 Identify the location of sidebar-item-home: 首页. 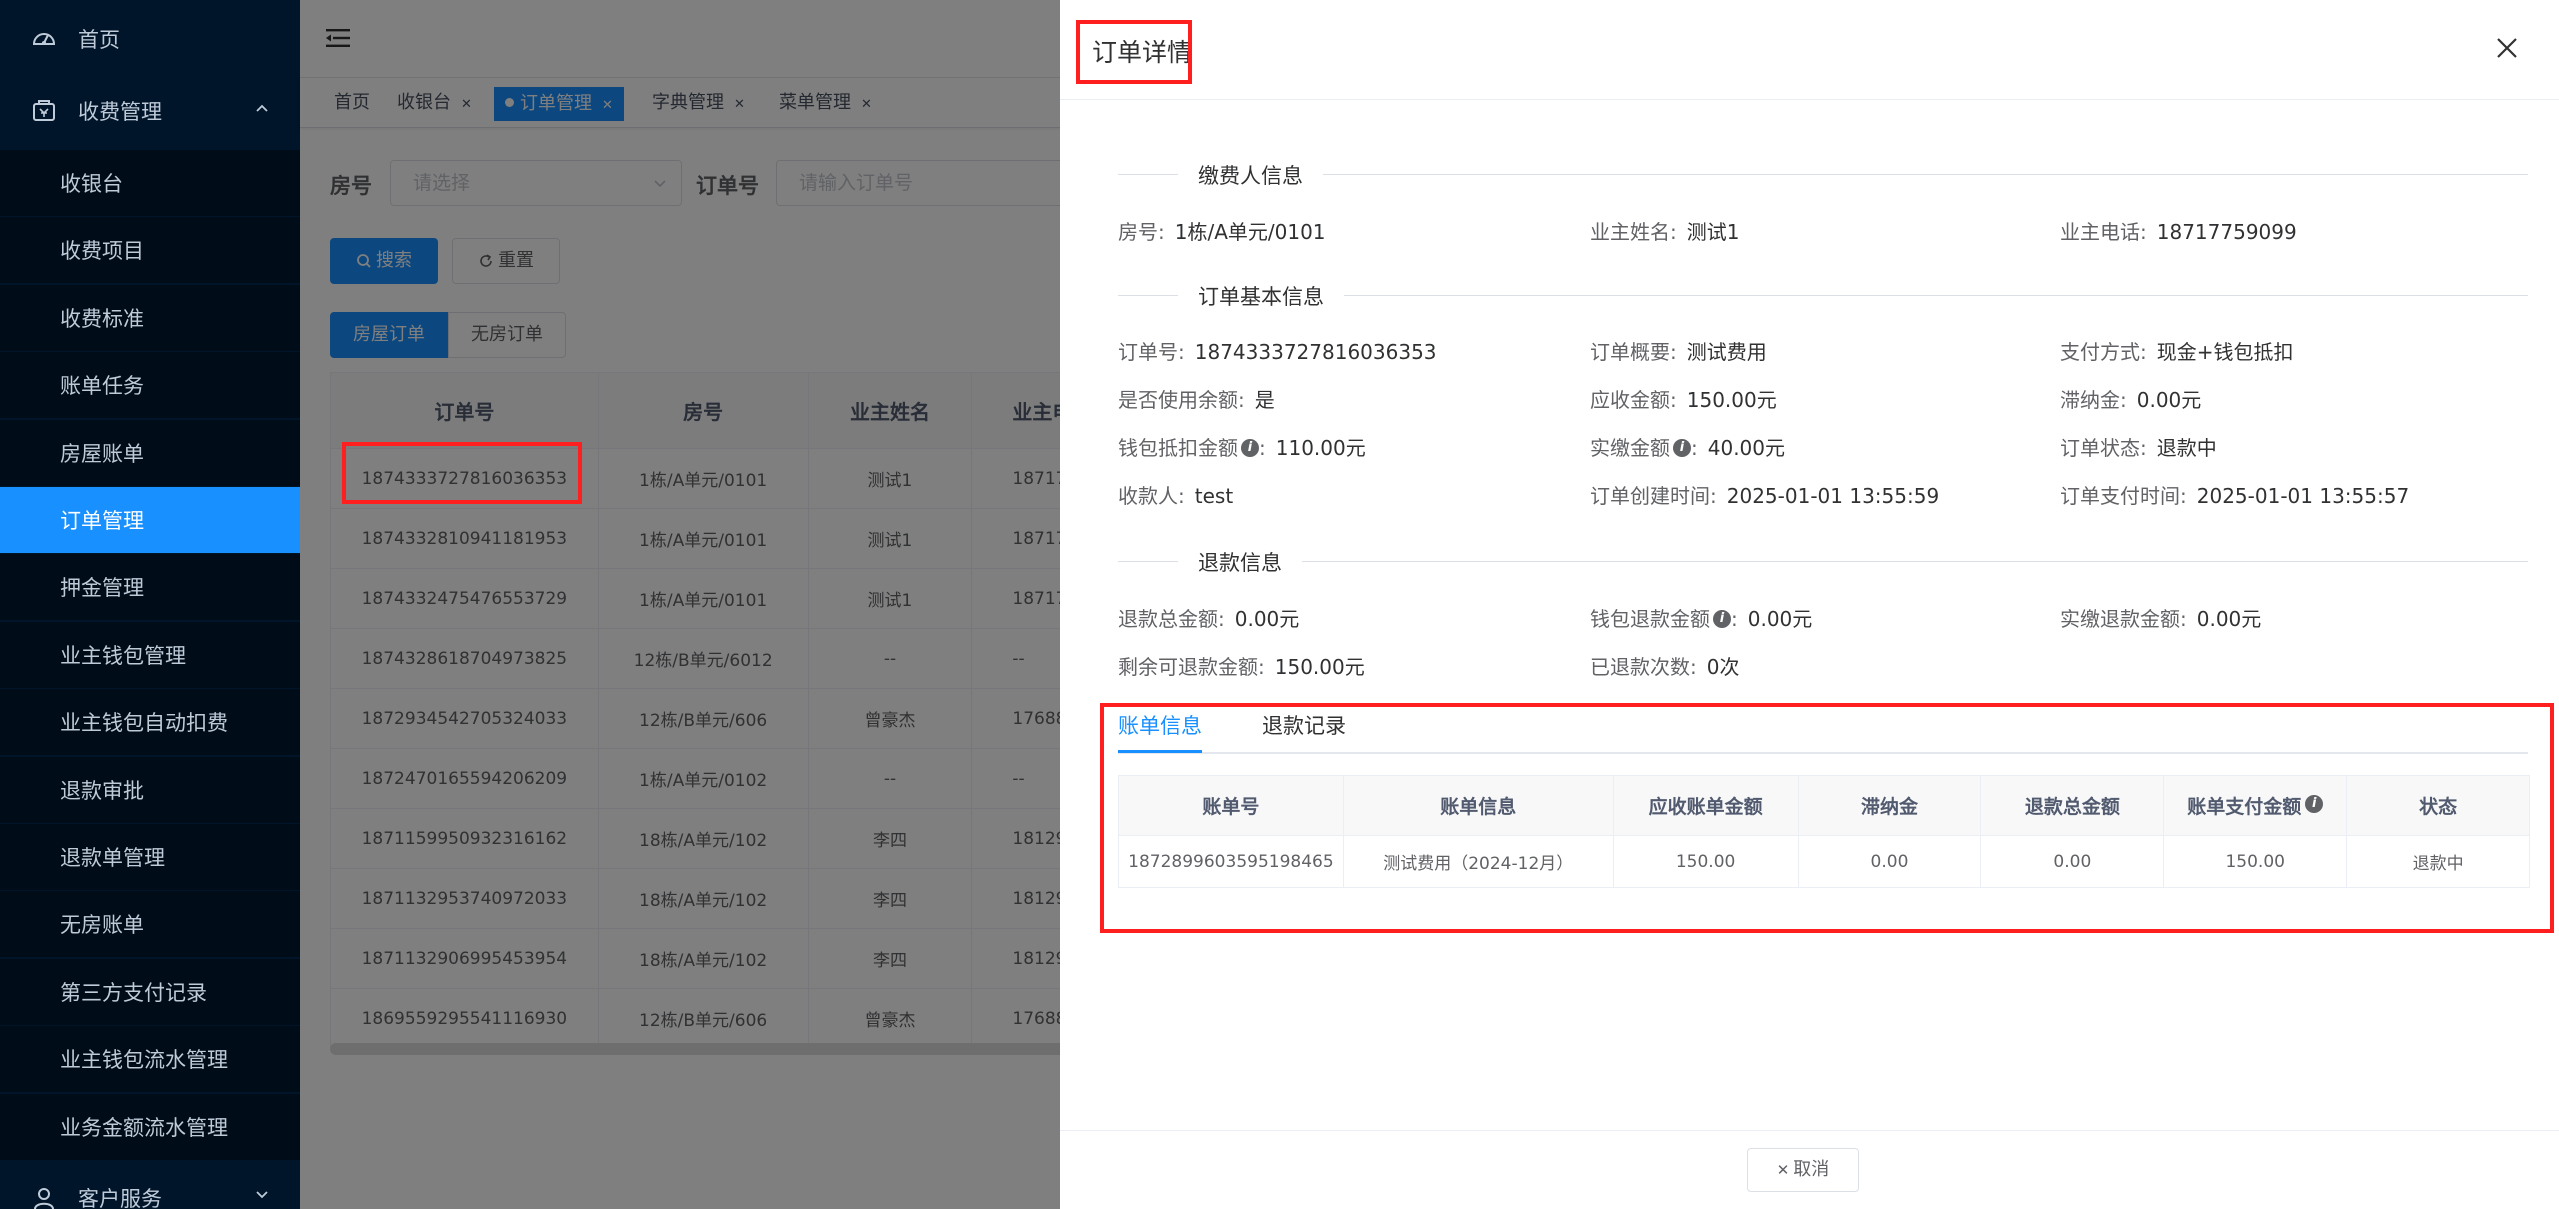
(150, 39).